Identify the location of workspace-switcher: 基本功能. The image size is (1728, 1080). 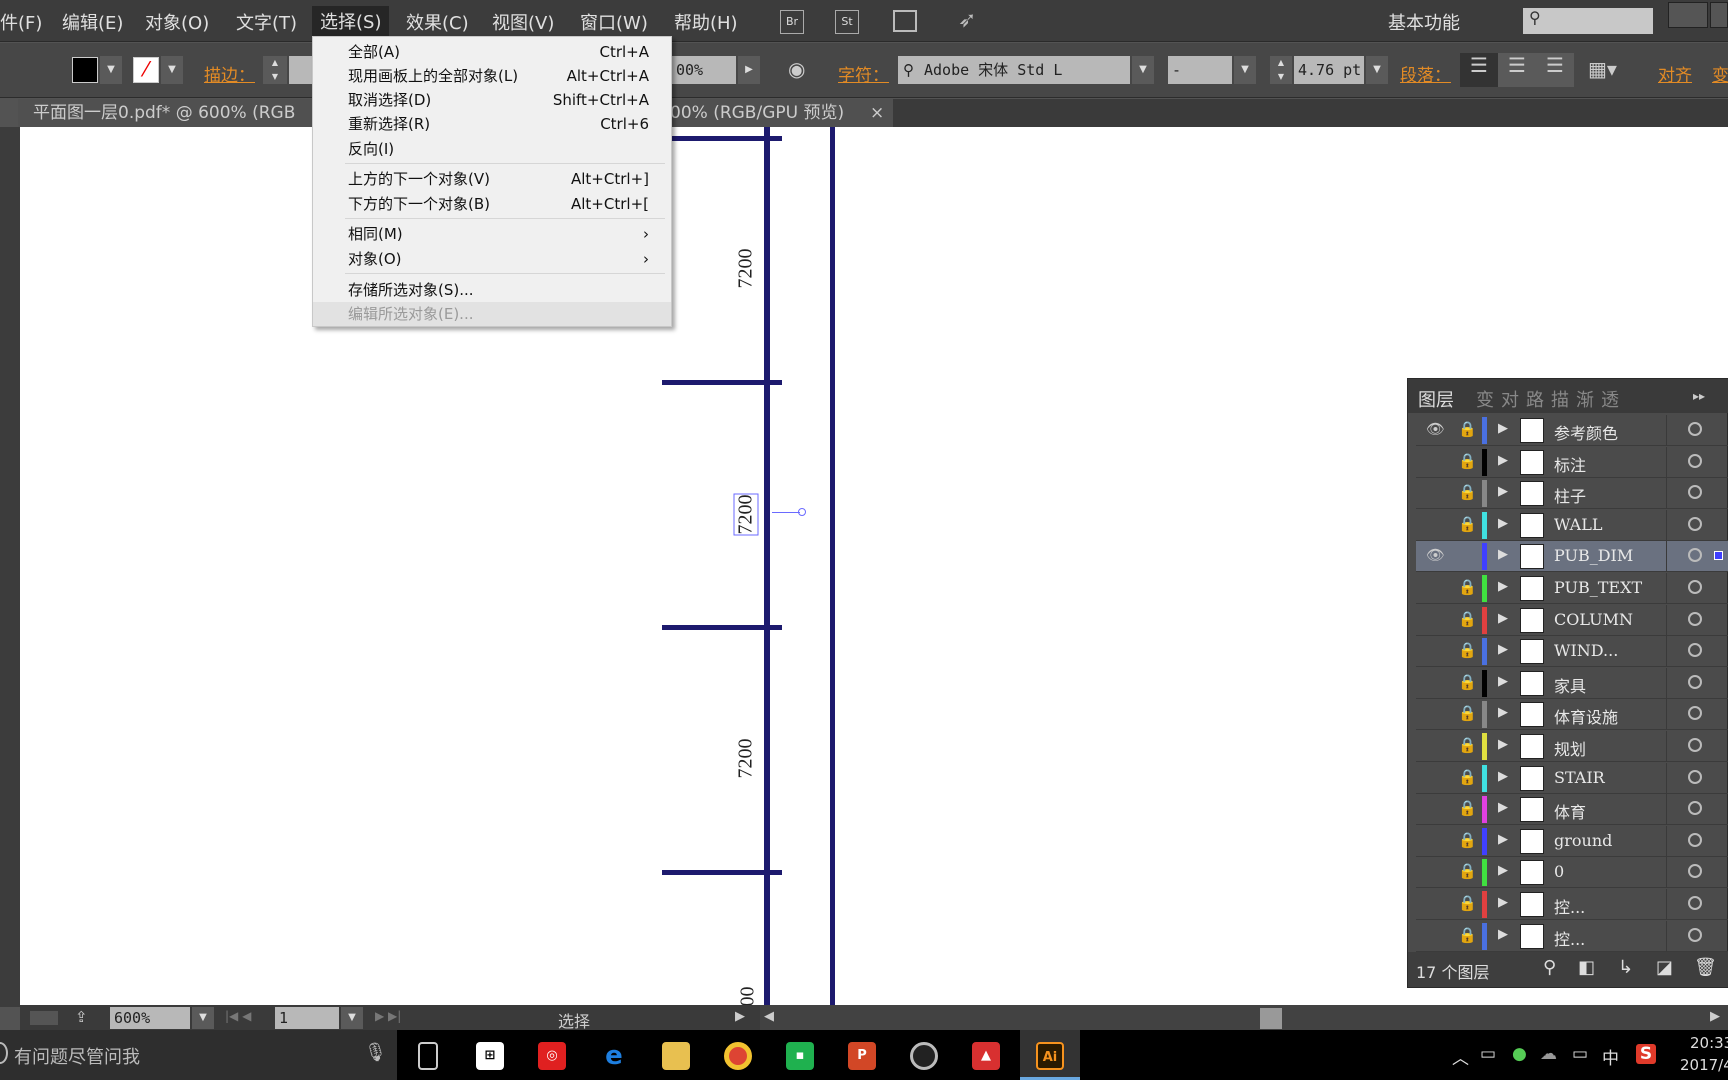
(1424, 22).